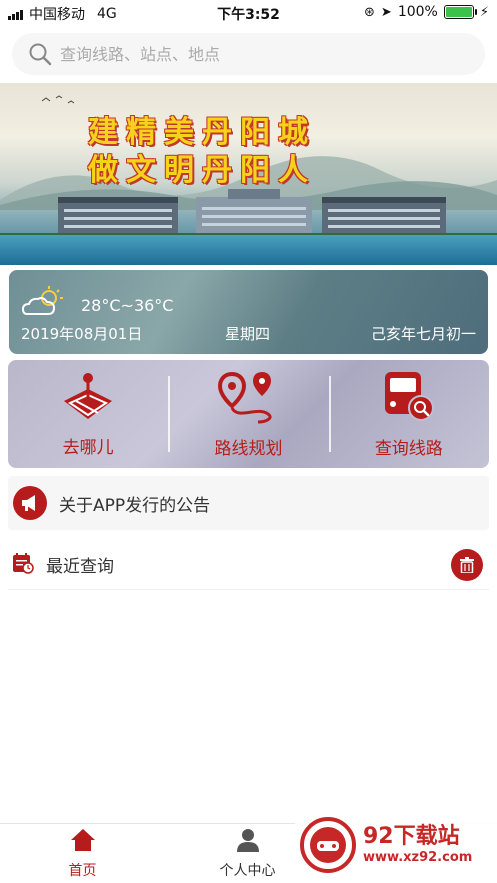  Describe the element at coordinates (248, 214) in the screenshot. I see `buildings-graphic` at that location.